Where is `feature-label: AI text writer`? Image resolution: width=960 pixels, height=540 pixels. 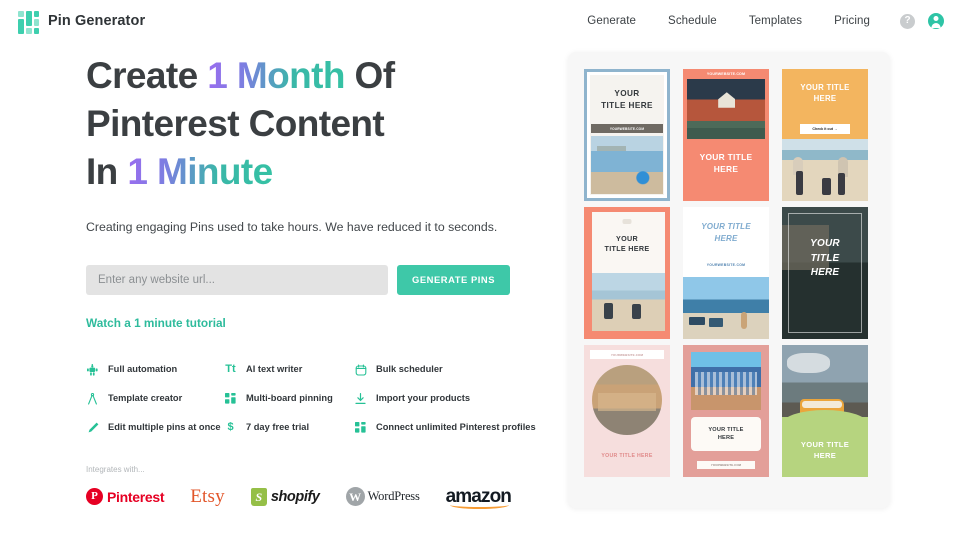
feature-label: AI text writer is located at coordinates (274, 368).